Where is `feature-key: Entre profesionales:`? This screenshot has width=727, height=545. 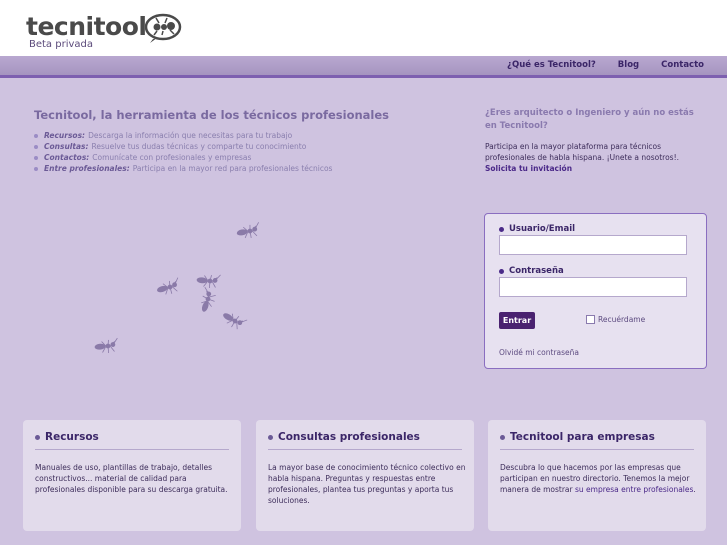
feature-key: Entre profesionales: is located at coordinates (87, 168).